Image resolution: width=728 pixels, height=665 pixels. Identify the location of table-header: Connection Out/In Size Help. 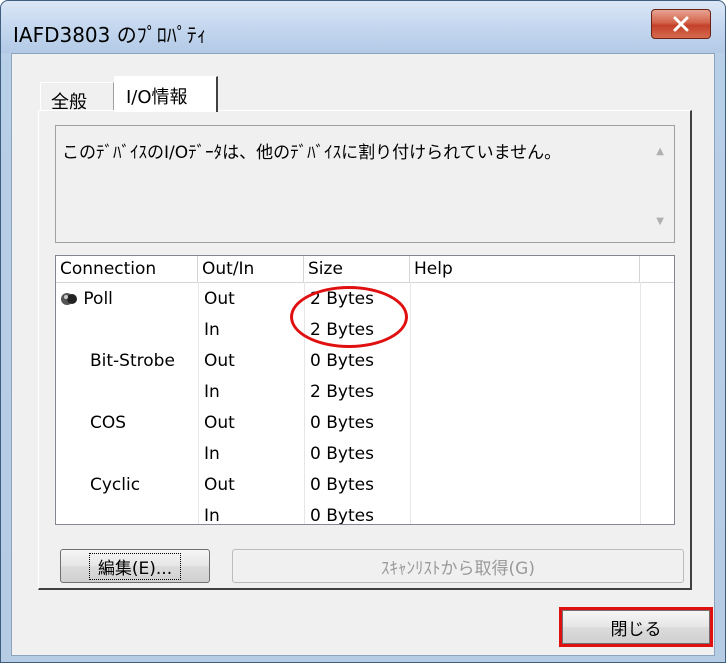
(365, 269).